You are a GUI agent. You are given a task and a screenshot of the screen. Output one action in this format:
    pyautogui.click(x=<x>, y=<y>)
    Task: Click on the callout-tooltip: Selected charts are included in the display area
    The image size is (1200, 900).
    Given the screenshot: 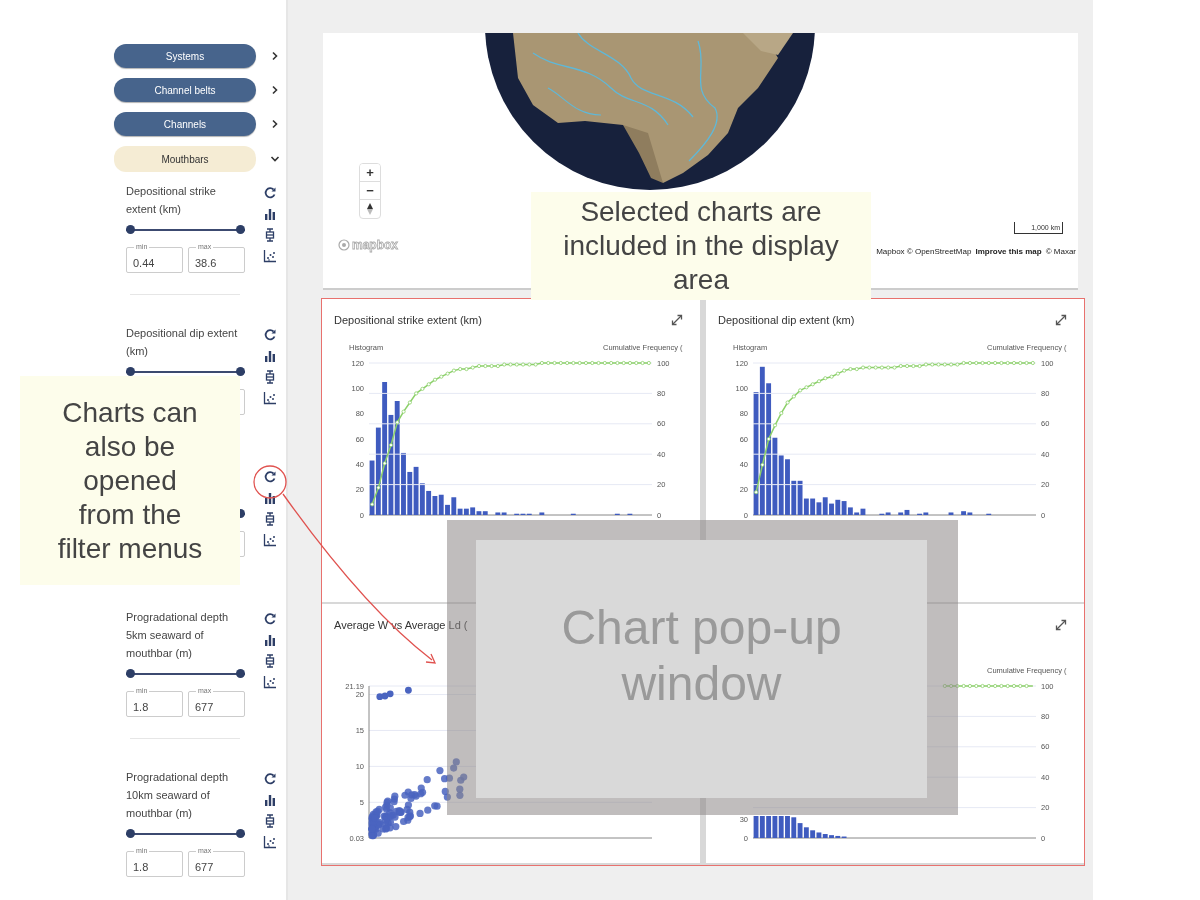 What is the action you would take?
    pyautogui.click(x=701, y=246)
    